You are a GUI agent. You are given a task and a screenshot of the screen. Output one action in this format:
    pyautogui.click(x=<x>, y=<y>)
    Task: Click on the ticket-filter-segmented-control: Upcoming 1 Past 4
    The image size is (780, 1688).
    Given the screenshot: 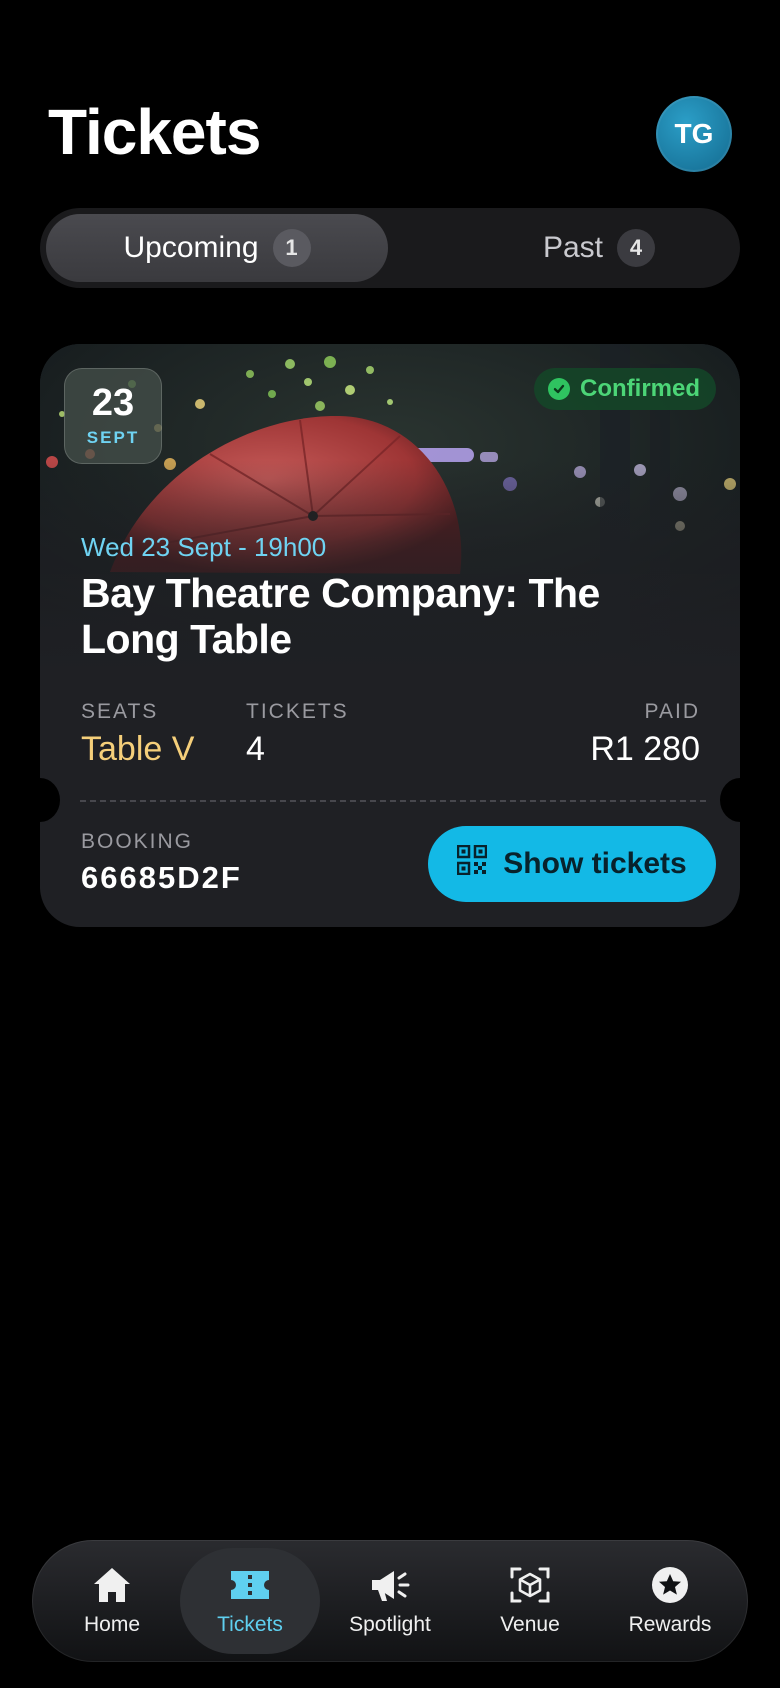 What is the action you would take?
    pyautogui.click(x=390, y=248)
    